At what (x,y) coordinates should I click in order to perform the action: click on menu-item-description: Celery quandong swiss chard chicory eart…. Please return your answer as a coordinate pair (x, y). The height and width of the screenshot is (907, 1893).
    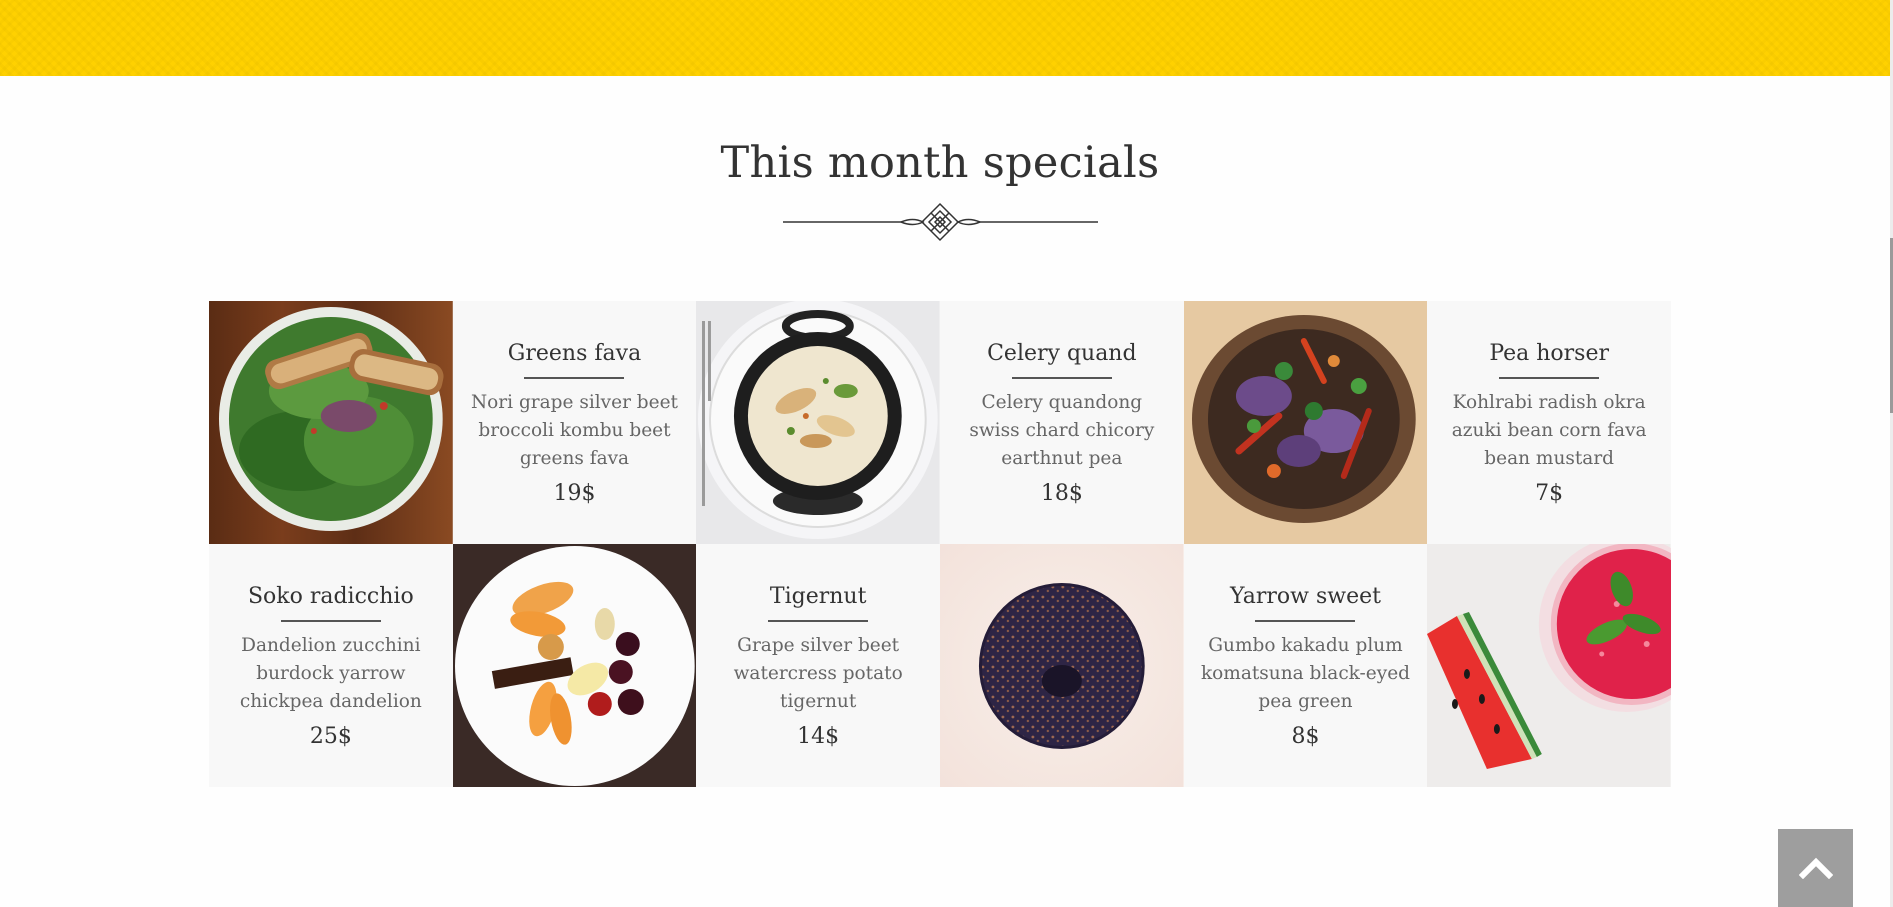
    Looking at the image, I should click on (1062, 430).